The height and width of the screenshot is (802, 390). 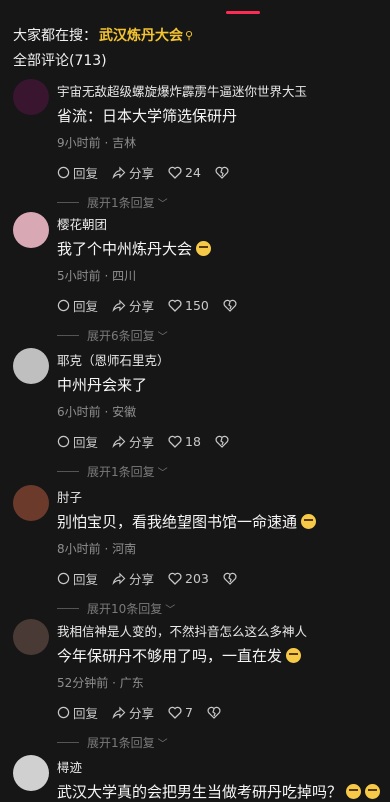 I want to click on comment-actions: 回复 分享 150, so click(x=155, y=305).